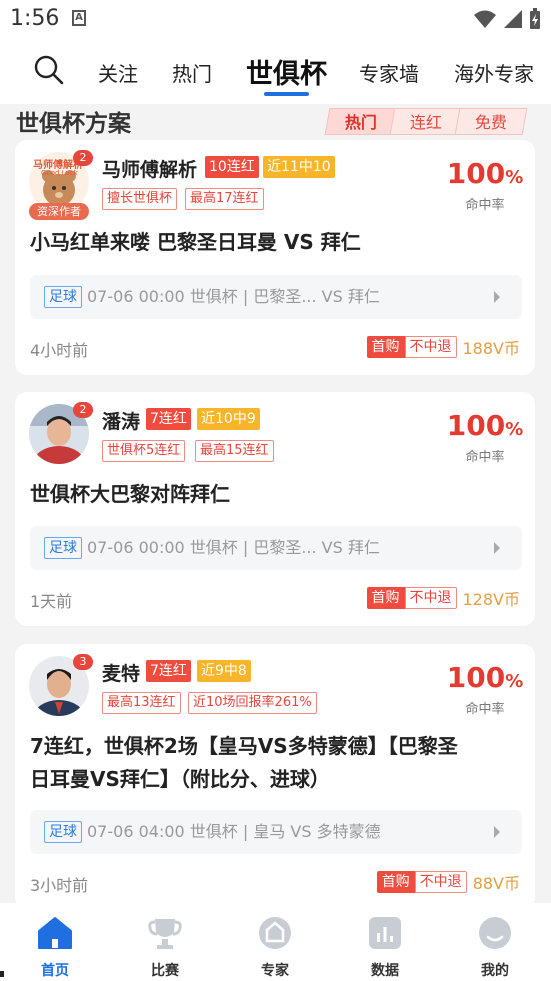 Image resolution: width=551 pixels, height=981 pixels. I want to click on publish-time: 4小时前, so click(59, 350).